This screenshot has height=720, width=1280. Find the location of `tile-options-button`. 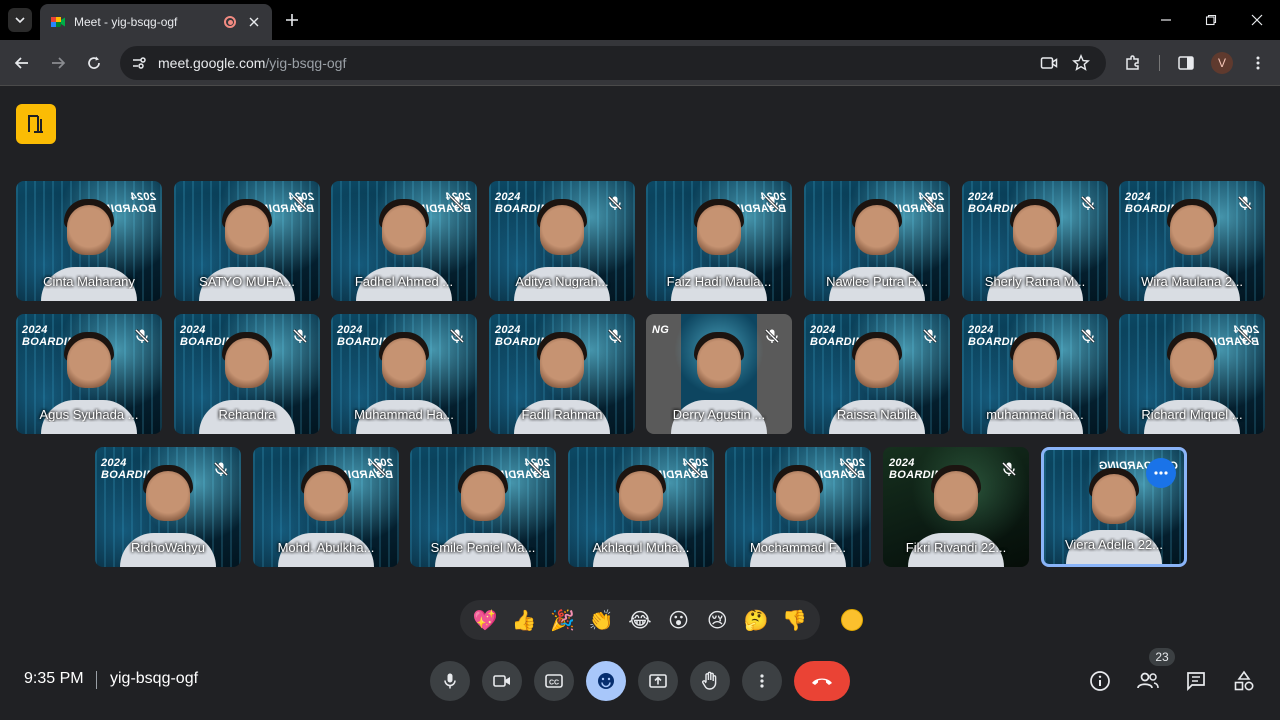

tile-options-button is located at coordinates (1161, 473).